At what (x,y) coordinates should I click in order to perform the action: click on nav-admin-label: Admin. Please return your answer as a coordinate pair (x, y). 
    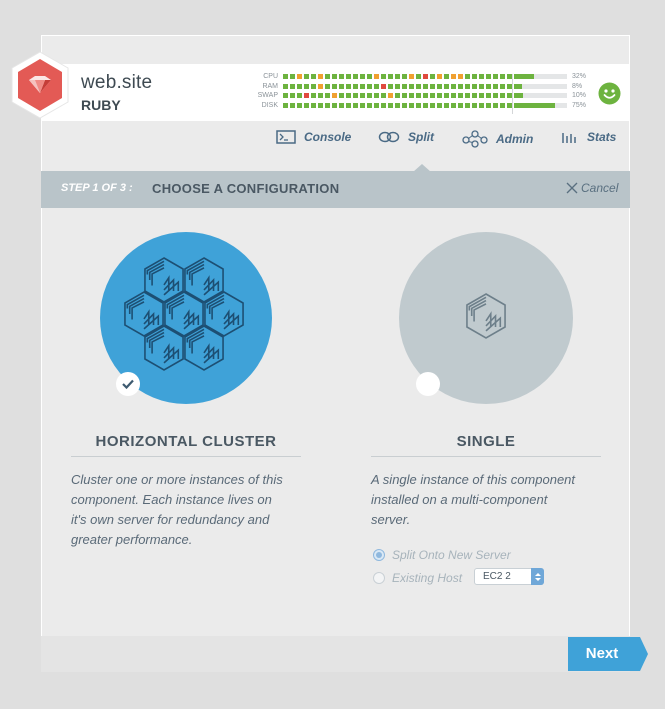
    Looking at the image, I should click on (515, 139).